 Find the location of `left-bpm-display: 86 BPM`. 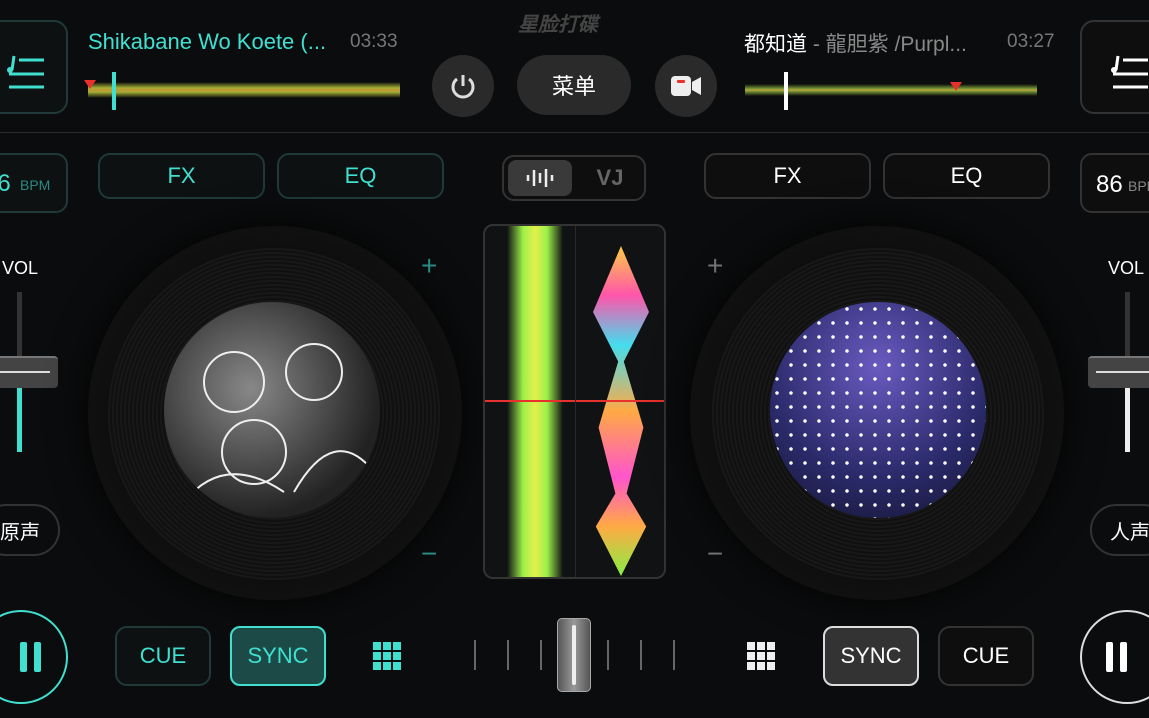

left-bpm-display: 86 BPM is located at coordinates (34, 183).